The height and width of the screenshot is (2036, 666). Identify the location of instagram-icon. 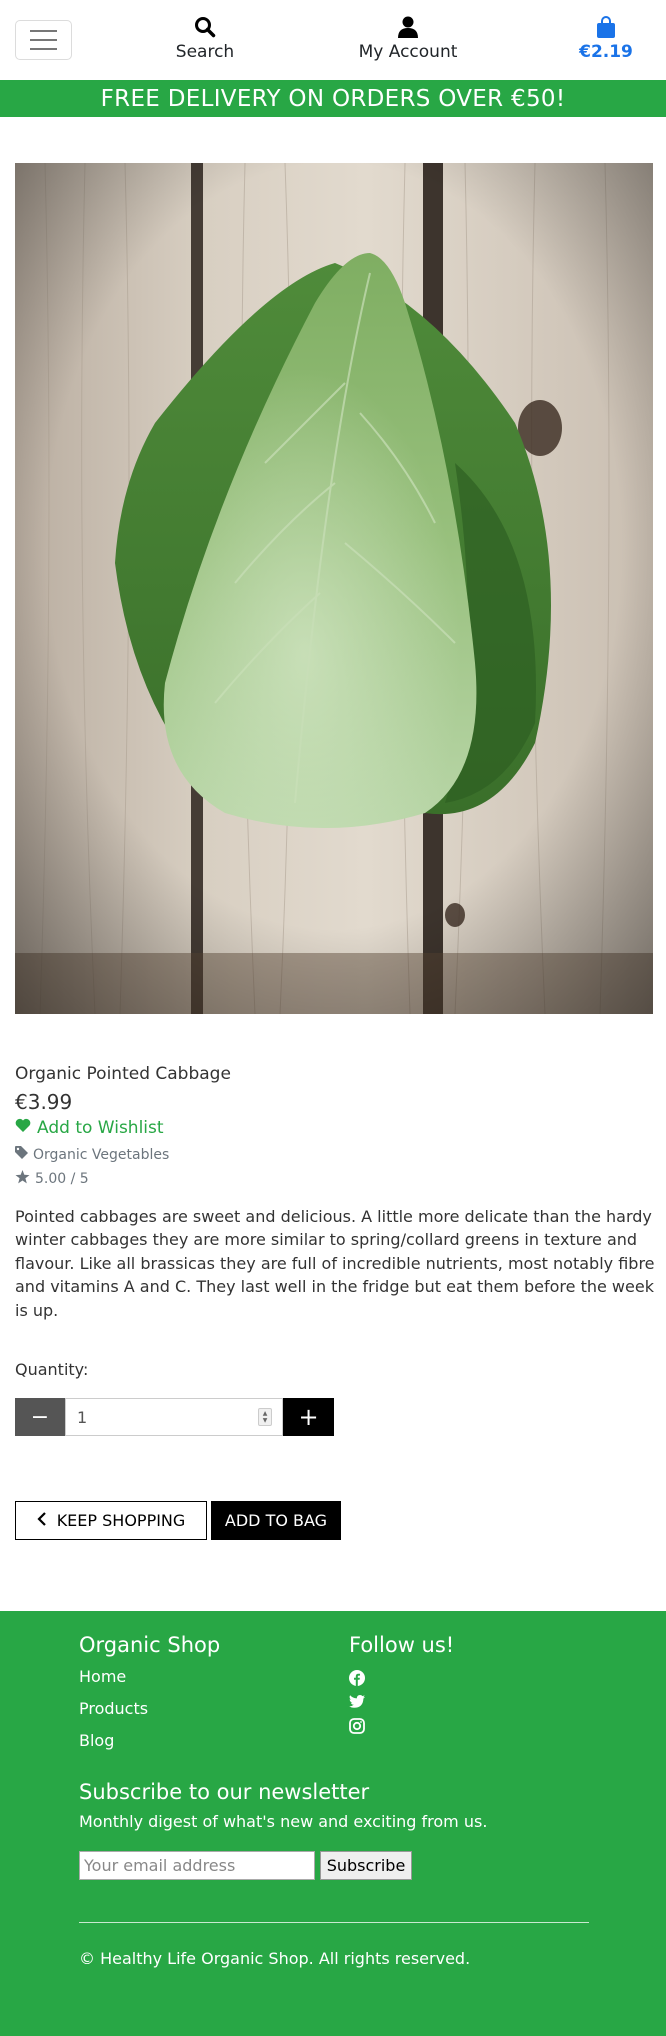
(357, 1726).